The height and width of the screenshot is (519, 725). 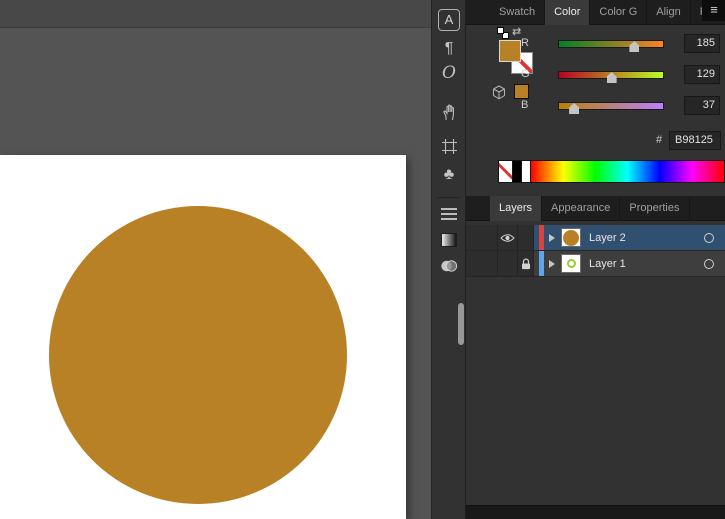 What do you see at coordinates (595, 512) in the screenshot?
I see `dock-bottom-bar` at bounding box center [595, 512].